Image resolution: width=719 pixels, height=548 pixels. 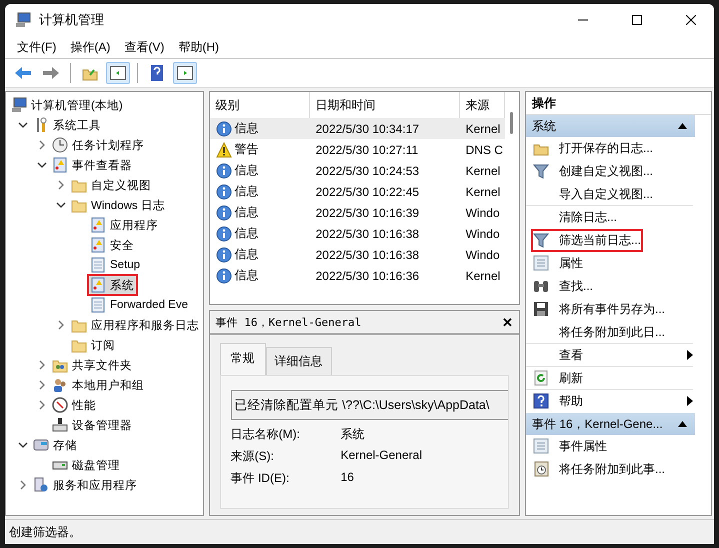 What do you see at coordinates (55, 445) in the screenshot?
I see `tree-item: 存储` at bounding box center [55, 445].